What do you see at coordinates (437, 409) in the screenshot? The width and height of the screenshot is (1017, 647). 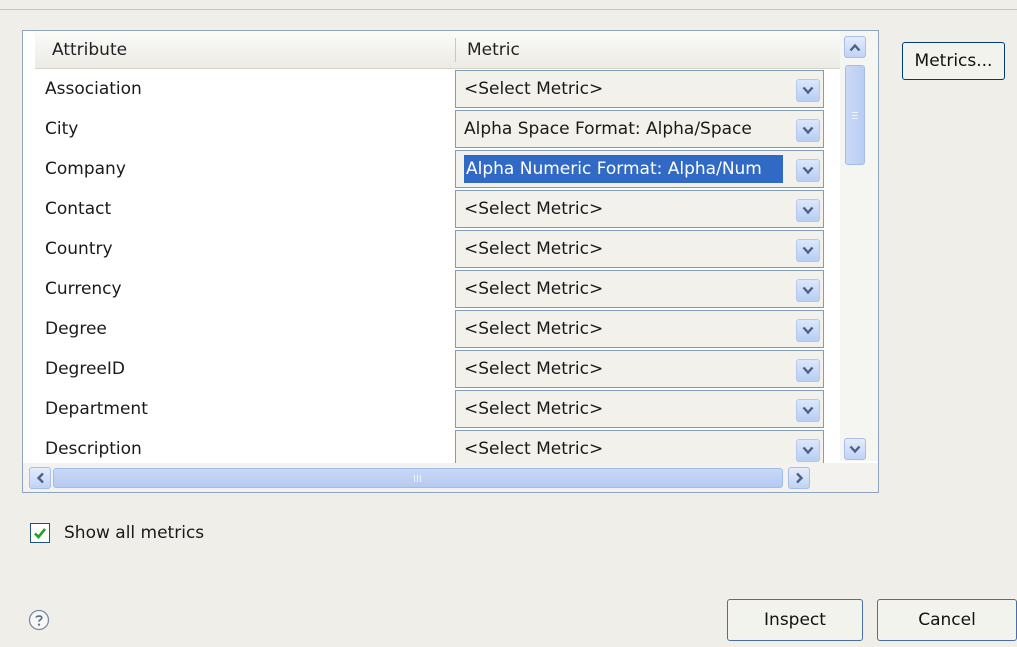 I see `table-row: Department <Select Metric>` at bounding box center [437, 409].